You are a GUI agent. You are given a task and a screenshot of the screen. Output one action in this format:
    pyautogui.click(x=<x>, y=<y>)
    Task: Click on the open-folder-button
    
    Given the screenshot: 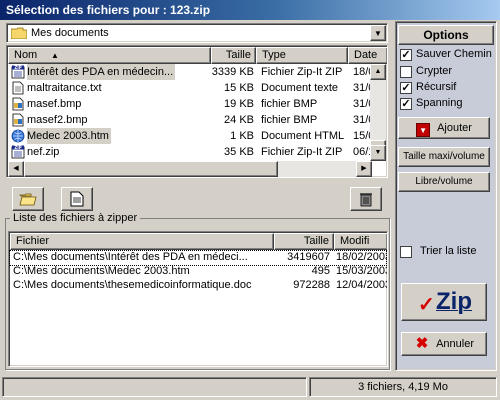 What is the action you would take?
    pyautogui.click(x=28, y=199)
    